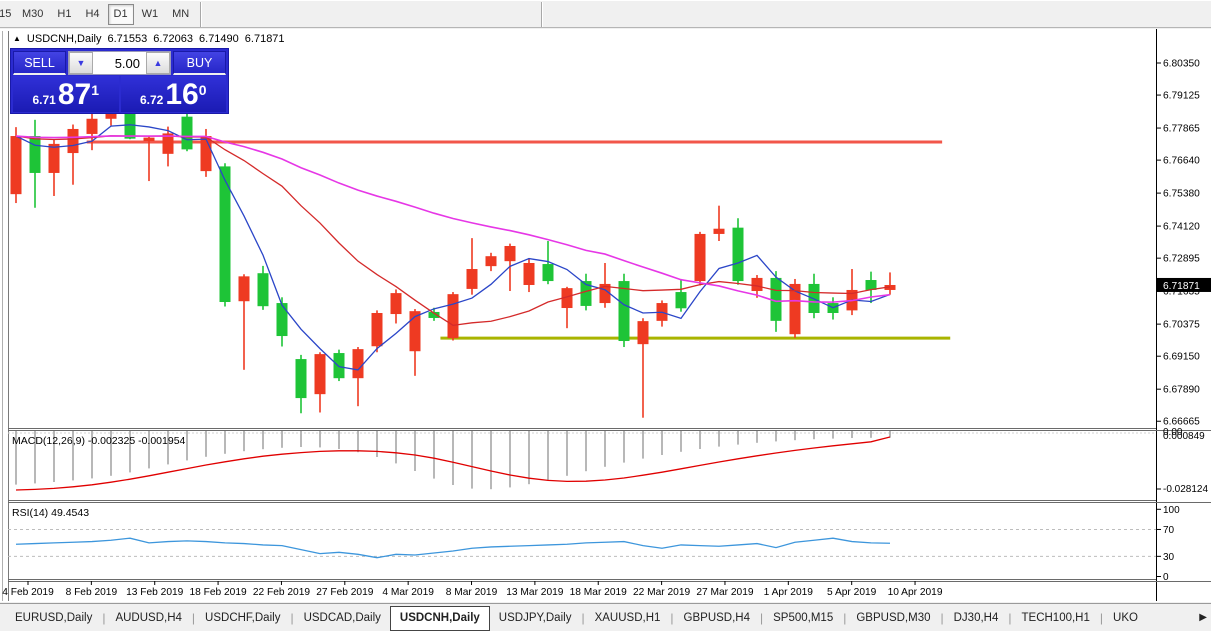 The width and height of the screenshot is (1211, 631). What do you see at coordinates (1169, 557) in the screenshot?
I see `svg-text: 30` at bounding box center [1169, 557].